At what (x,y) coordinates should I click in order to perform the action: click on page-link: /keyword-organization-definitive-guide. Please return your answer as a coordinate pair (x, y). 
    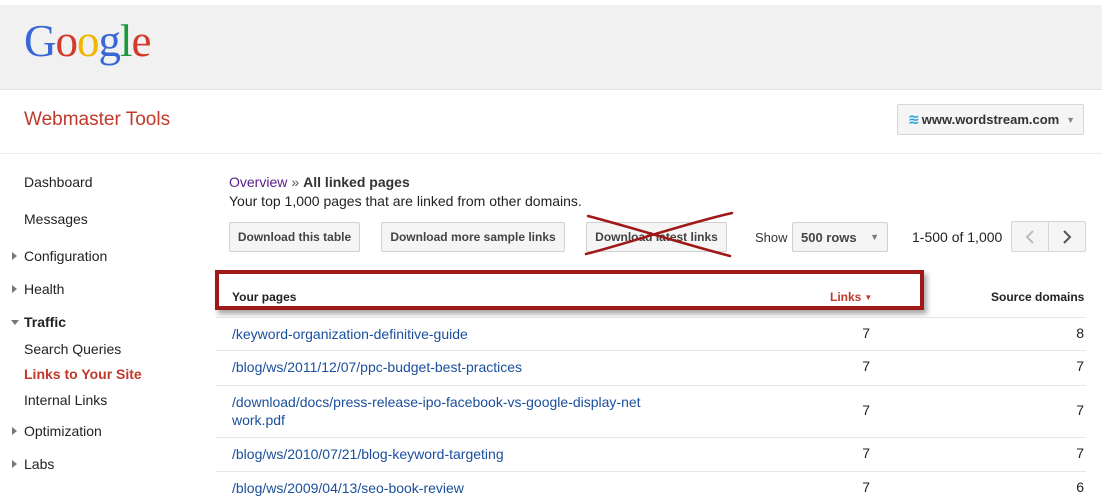
    Looking at the image, I should click on (452, 334).